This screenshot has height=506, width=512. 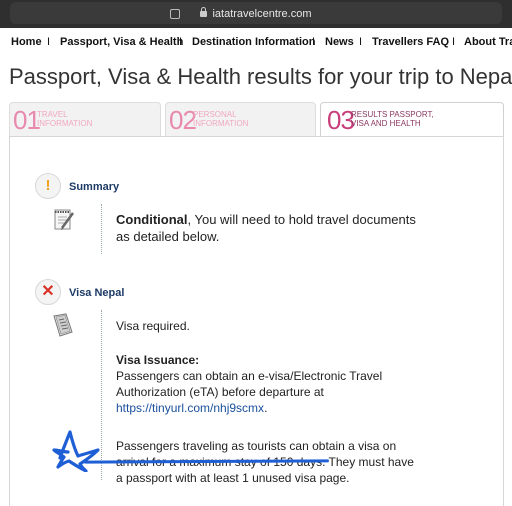 I want to click on step-number: 03, so click(x=341, y=120).